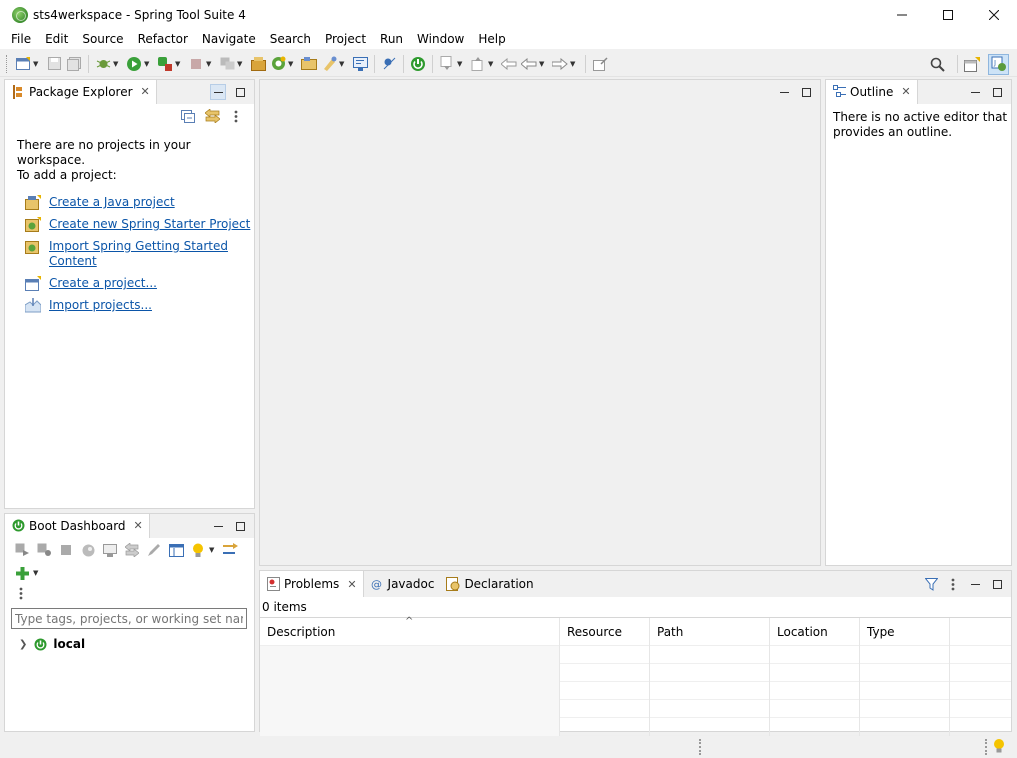 This screenshot has height=758, width=1017. What do you see at coordinates (509, 64) in the screenshot?
I see `last-edit-location-icon` at bounding box center [509, 64].